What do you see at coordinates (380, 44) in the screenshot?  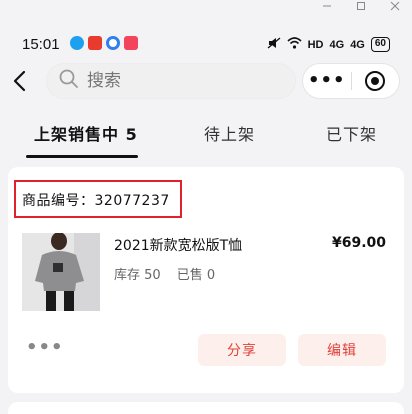 I see `battery-icon: 60` at bounding box center [380, 44].